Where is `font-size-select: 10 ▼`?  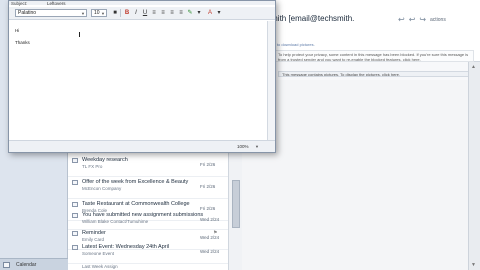 font-size-select: 10 ▼ is located at coordinates (99, 13).